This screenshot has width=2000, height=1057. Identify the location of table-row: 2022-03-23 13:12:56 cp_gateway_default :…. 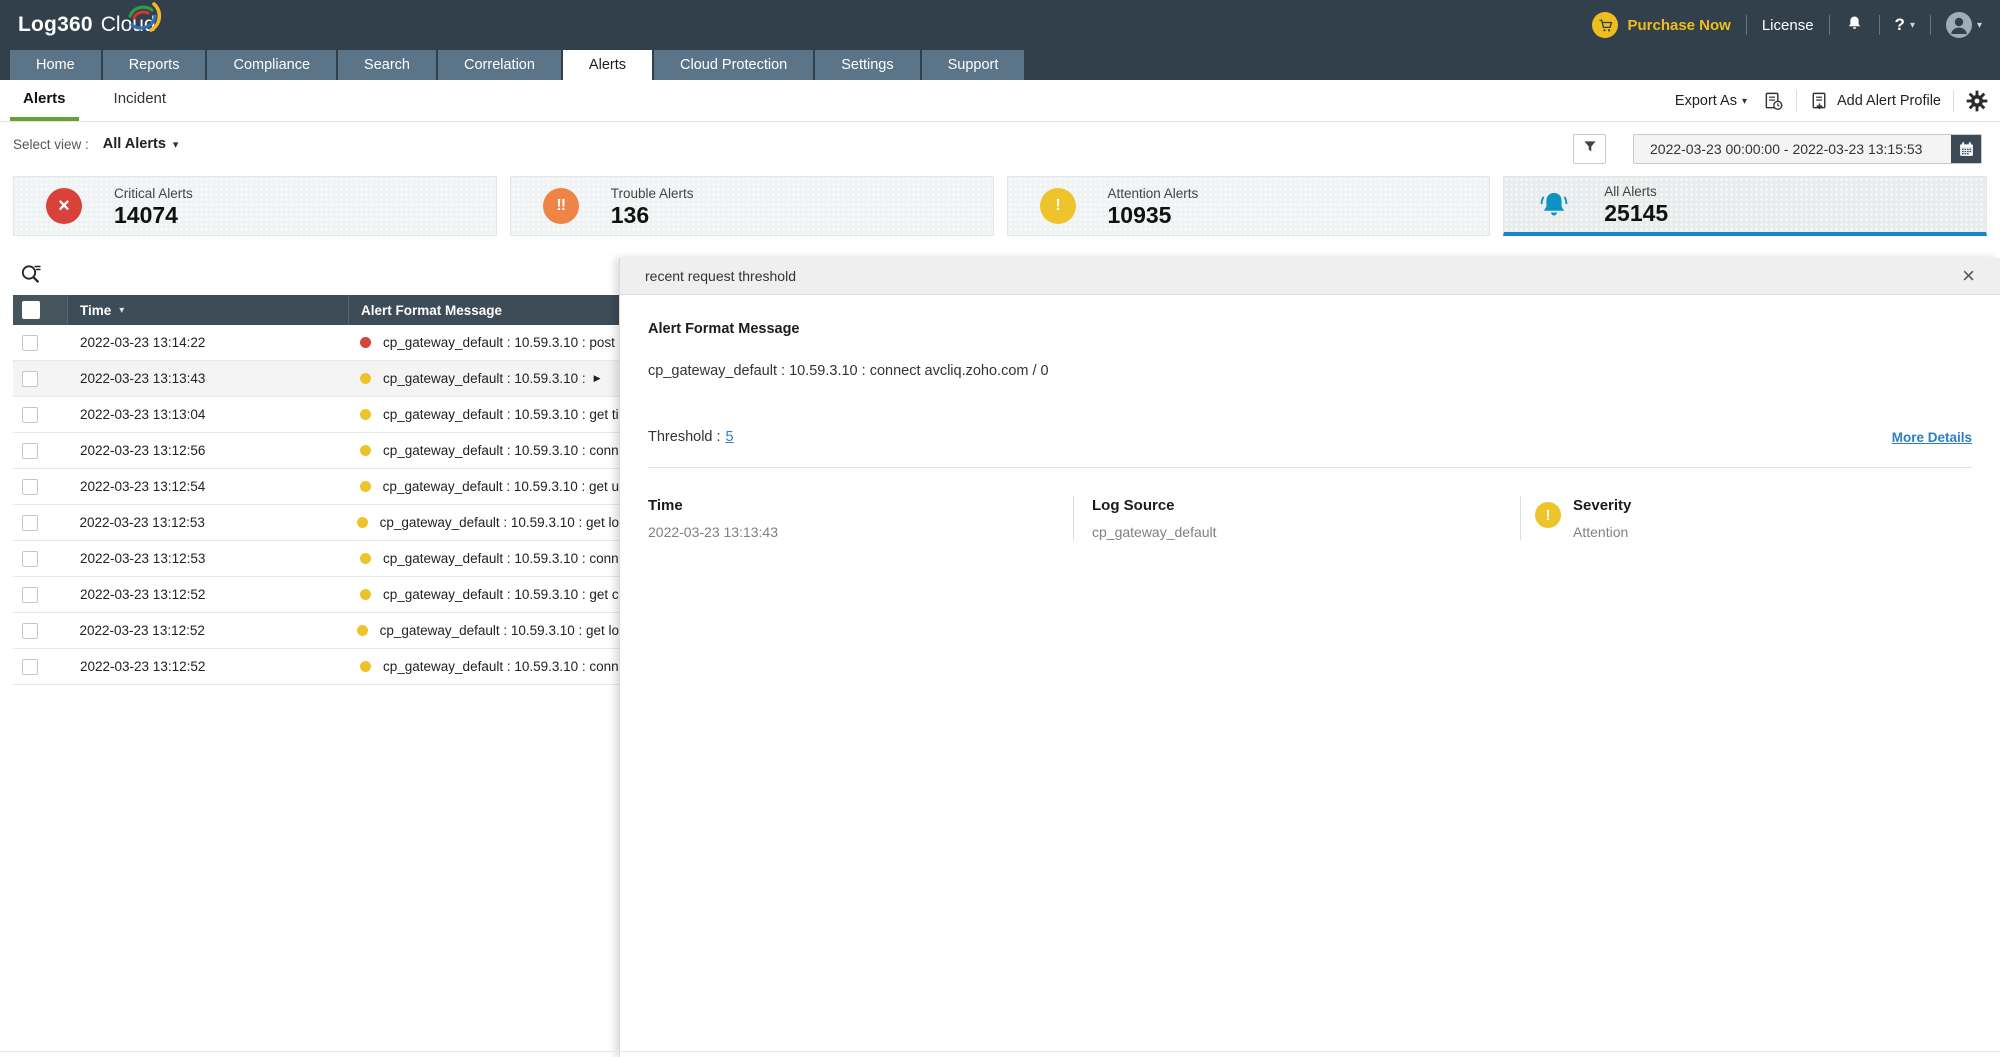
(316, 451).